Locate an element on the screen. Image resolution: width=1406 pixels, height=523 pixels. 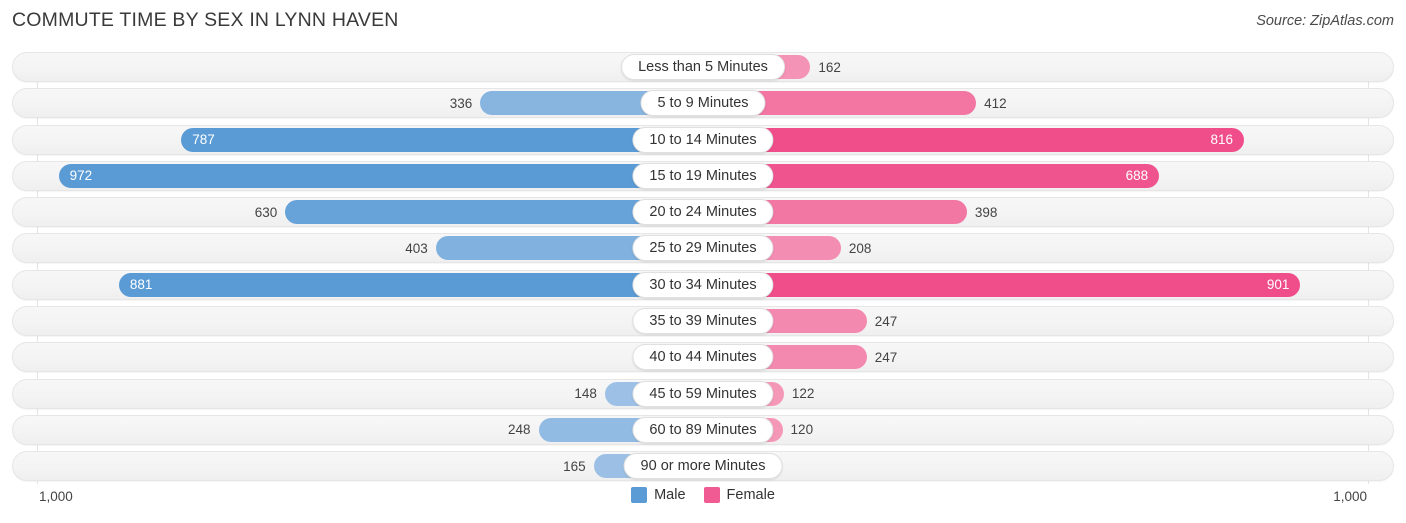
chart-row: 60 247 40 to 44 Minutes is located at coordinates (703, 357).